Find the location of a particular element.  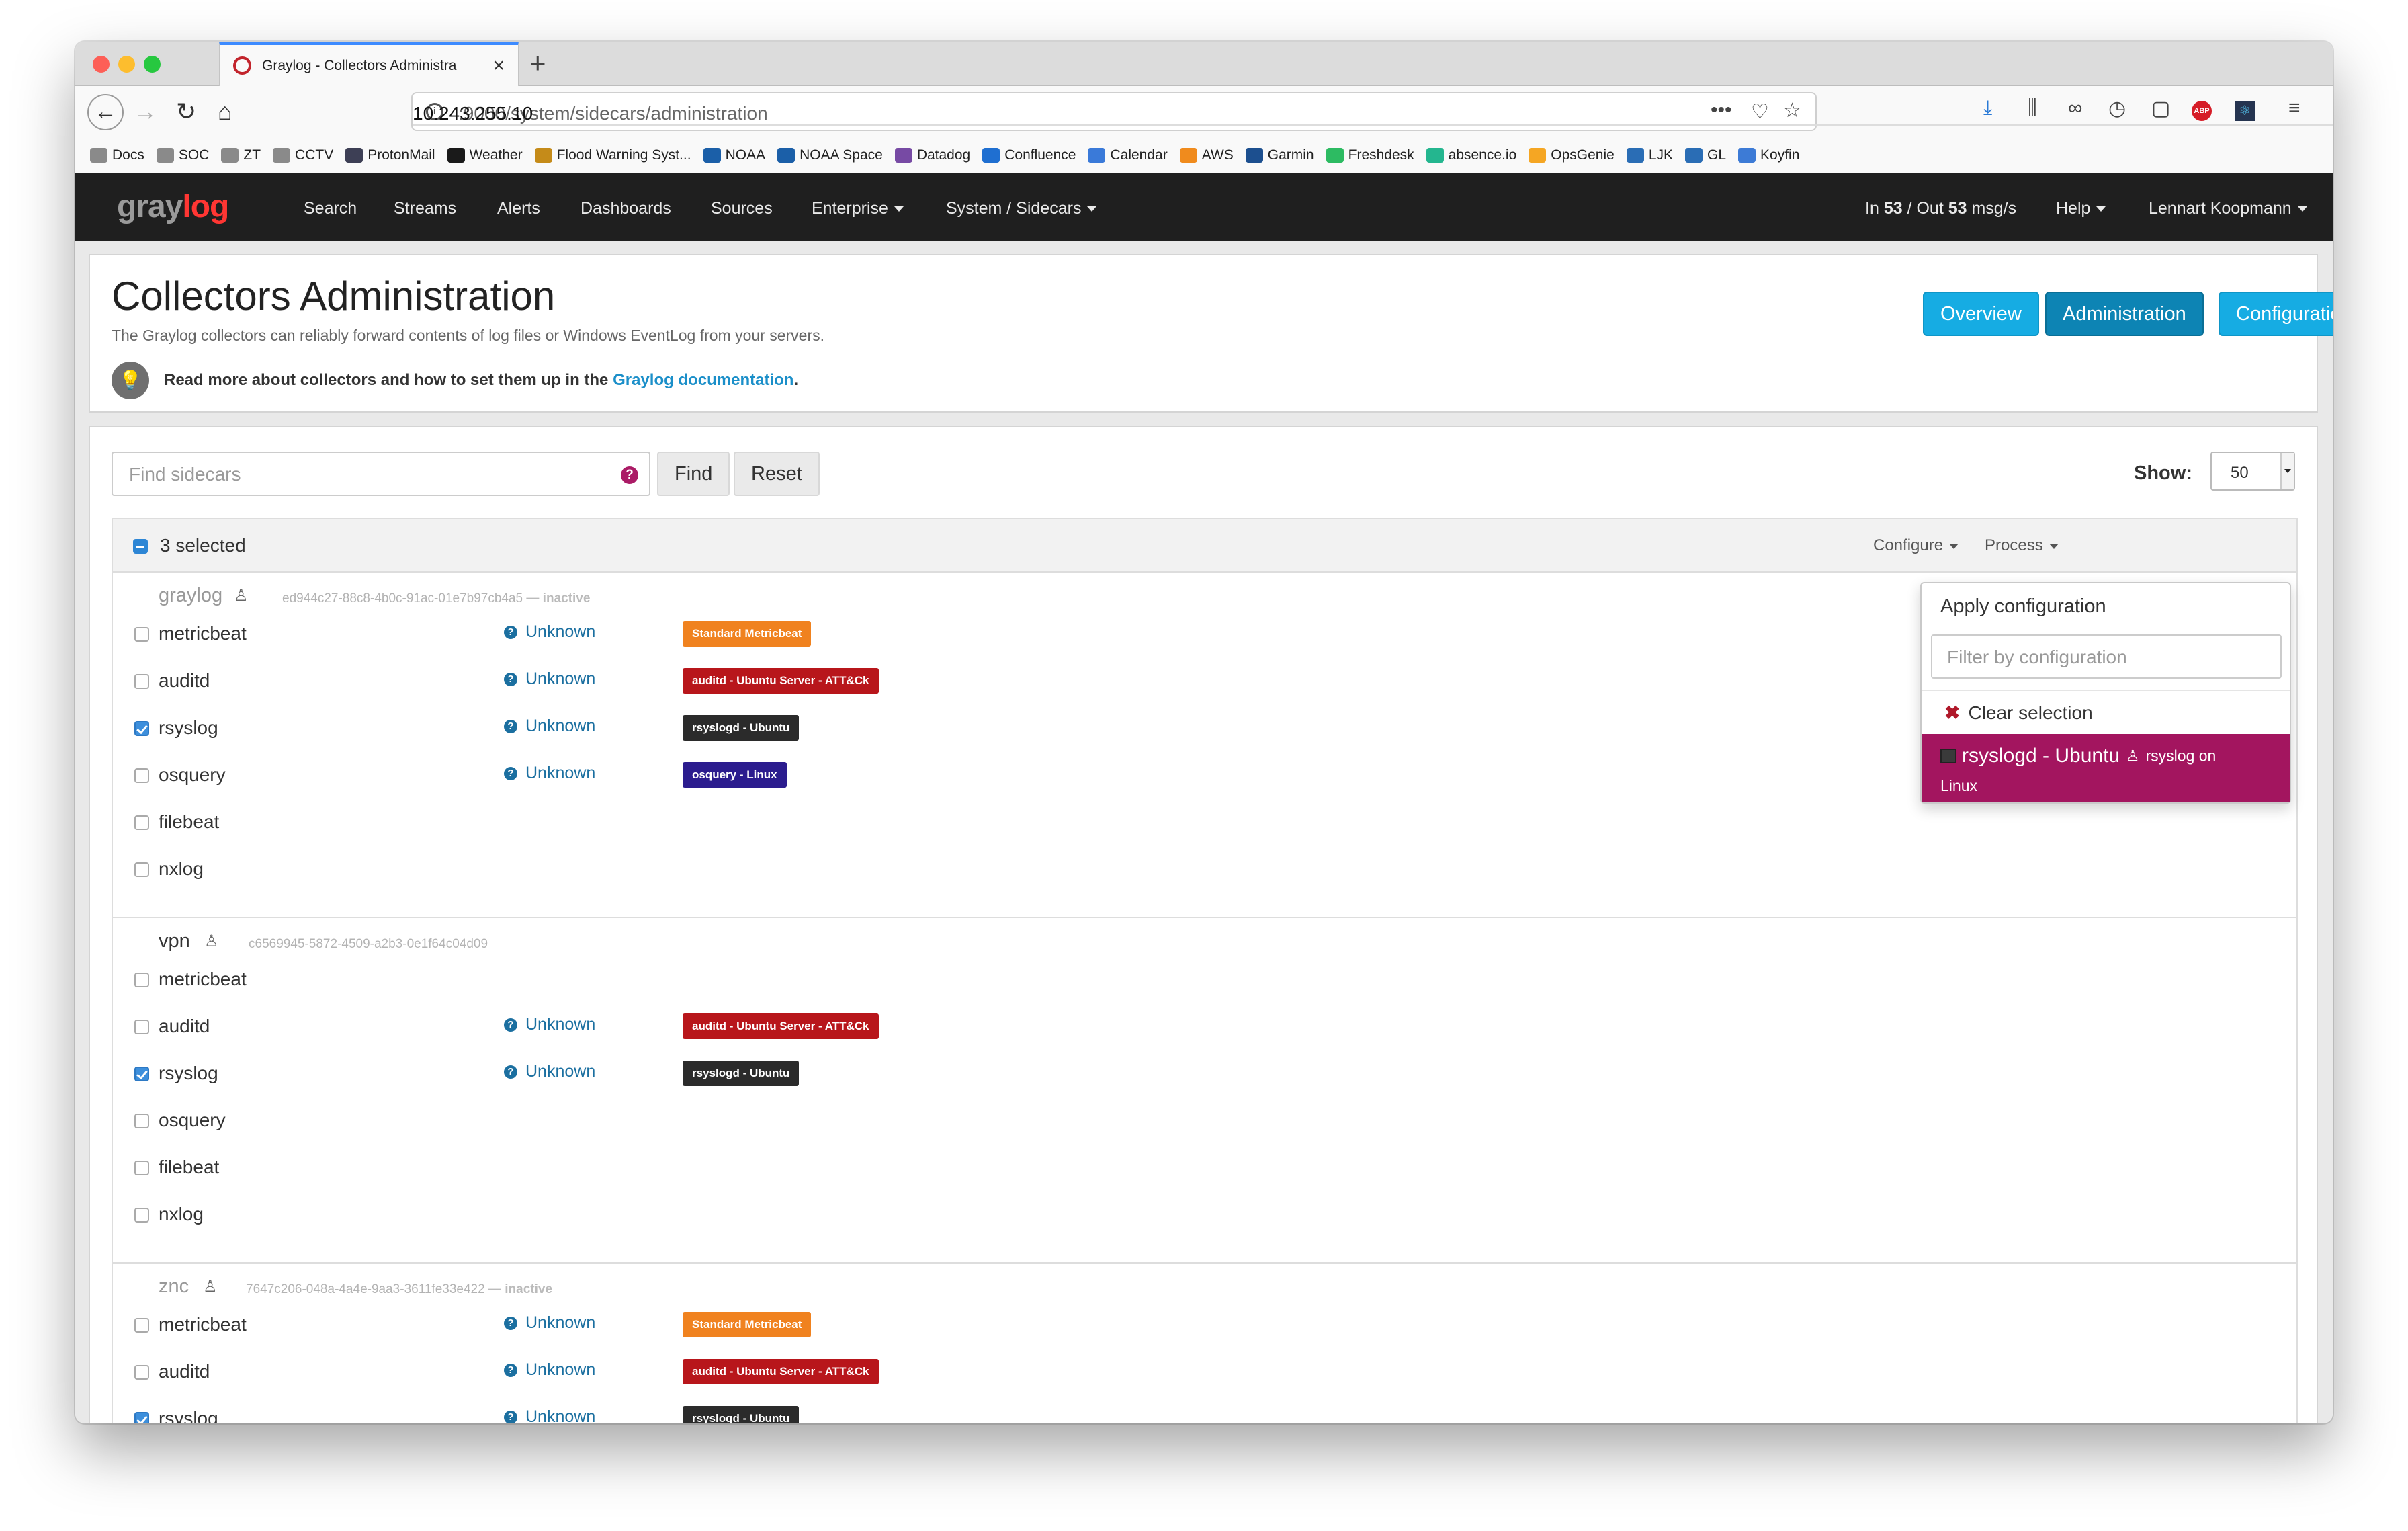

adblock-icon: ABP is located at coordinates (2202, 111).